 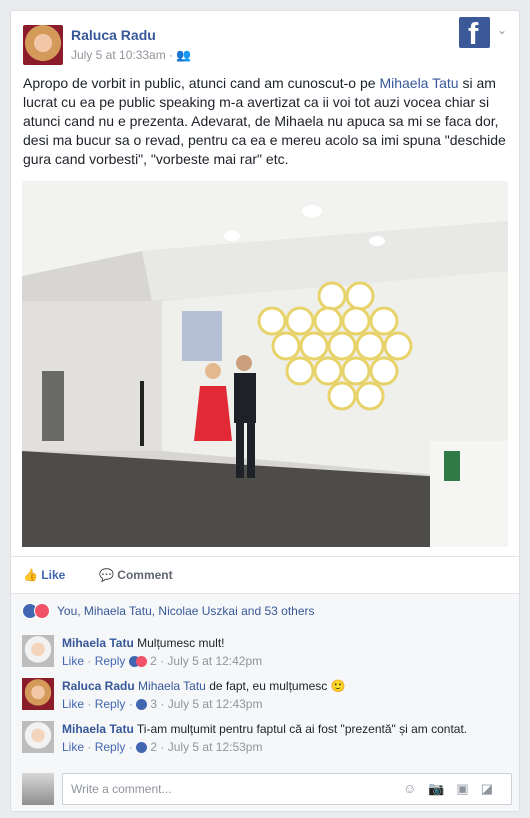 I want to click on chevron-down-icon: ⌄, so click(x=502, y=30).